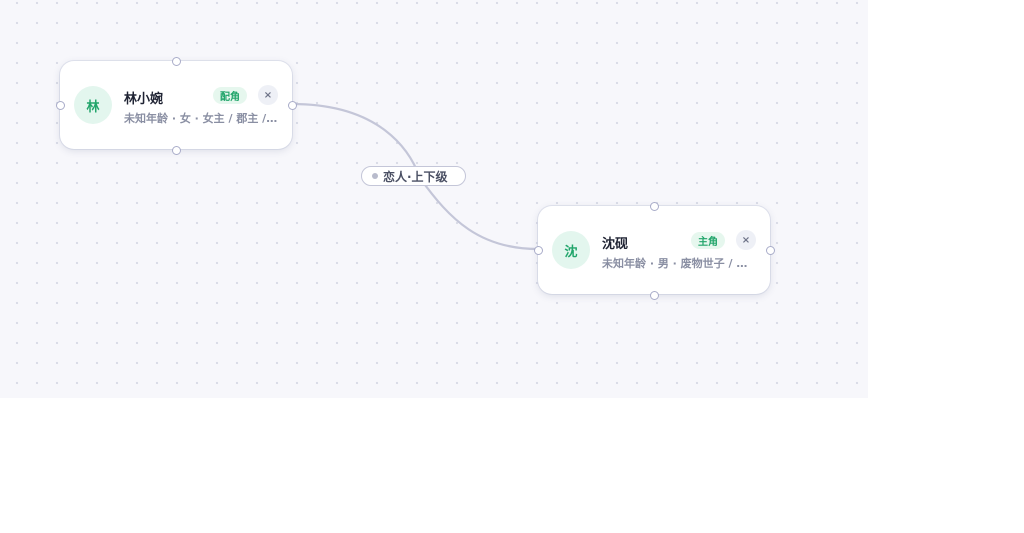  I want to click on character-name: 沈砚, so click(615, 244).